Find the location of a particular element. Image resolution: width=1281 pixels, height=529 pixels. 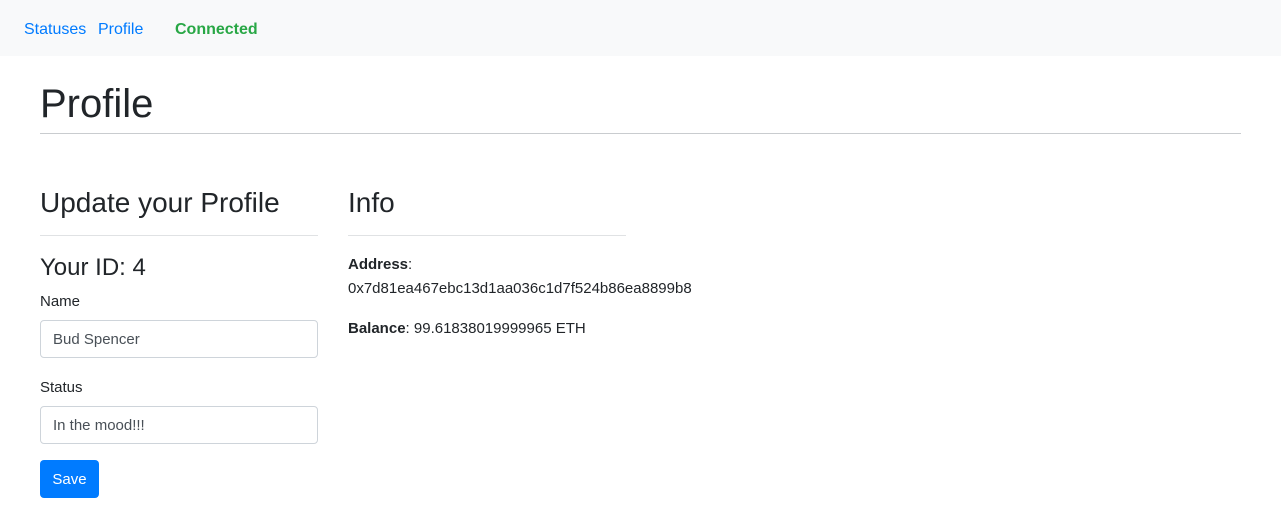

status-input is located at coordinates (179, 425).